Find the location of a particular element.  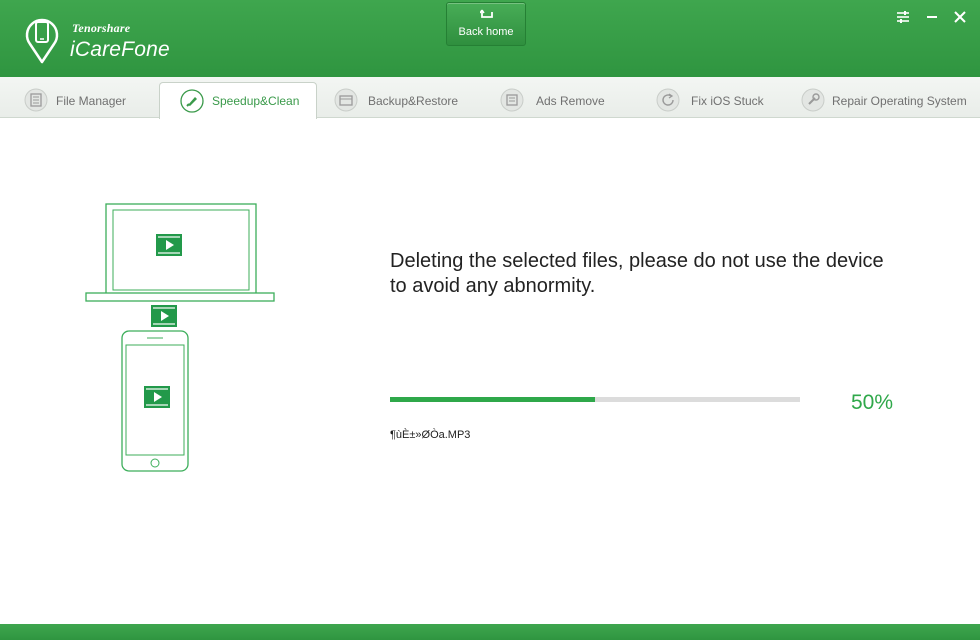

tab-label: Speedup&Clean is located at coordinates (256, 101).